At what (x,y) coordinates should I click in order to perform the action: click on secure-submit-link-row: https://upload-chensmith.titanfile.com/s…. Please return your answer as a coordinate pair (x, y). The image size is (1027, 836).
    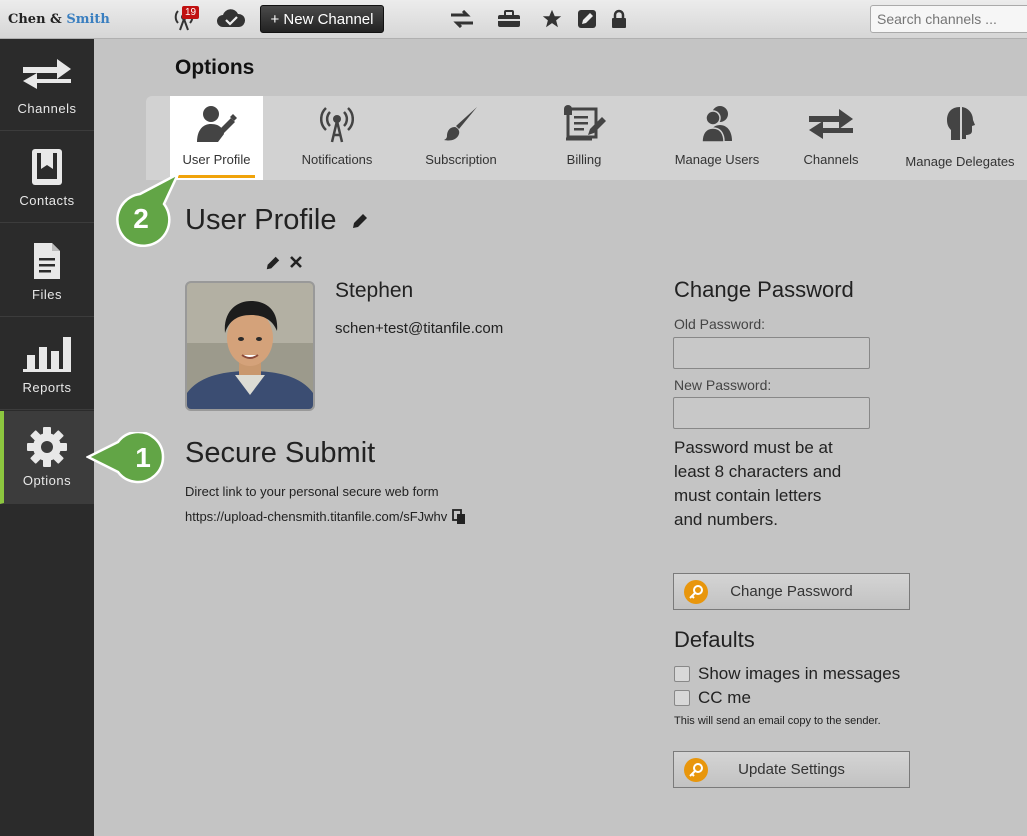
    Looking at the image, I should click on (325, 516).